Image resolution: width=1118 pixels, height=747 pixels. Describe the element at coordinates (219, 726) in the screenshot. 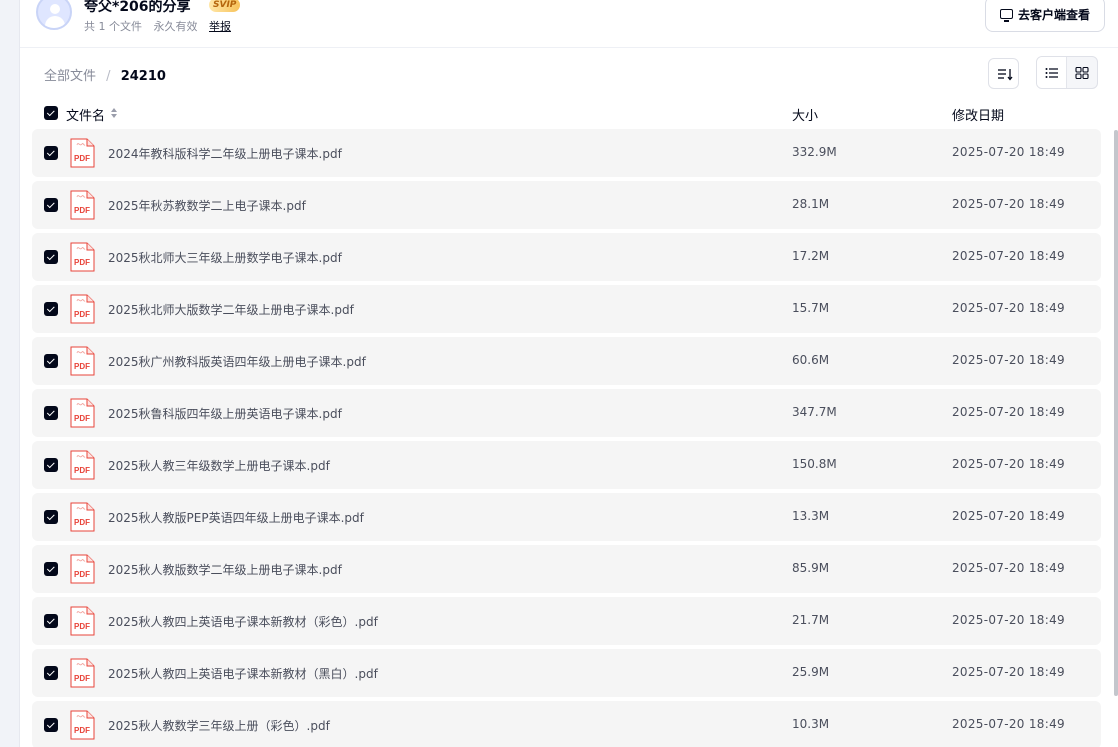

I see `file-name: 2025秋人教数学三年级上册（彩色）.pdf` at that location.